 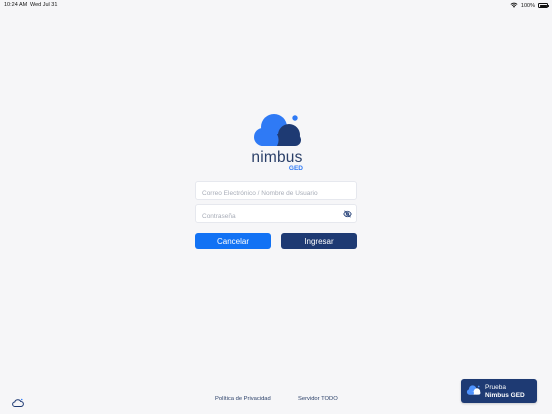 I want to click on login-button: Ingresar, so click(x=319, y=241).